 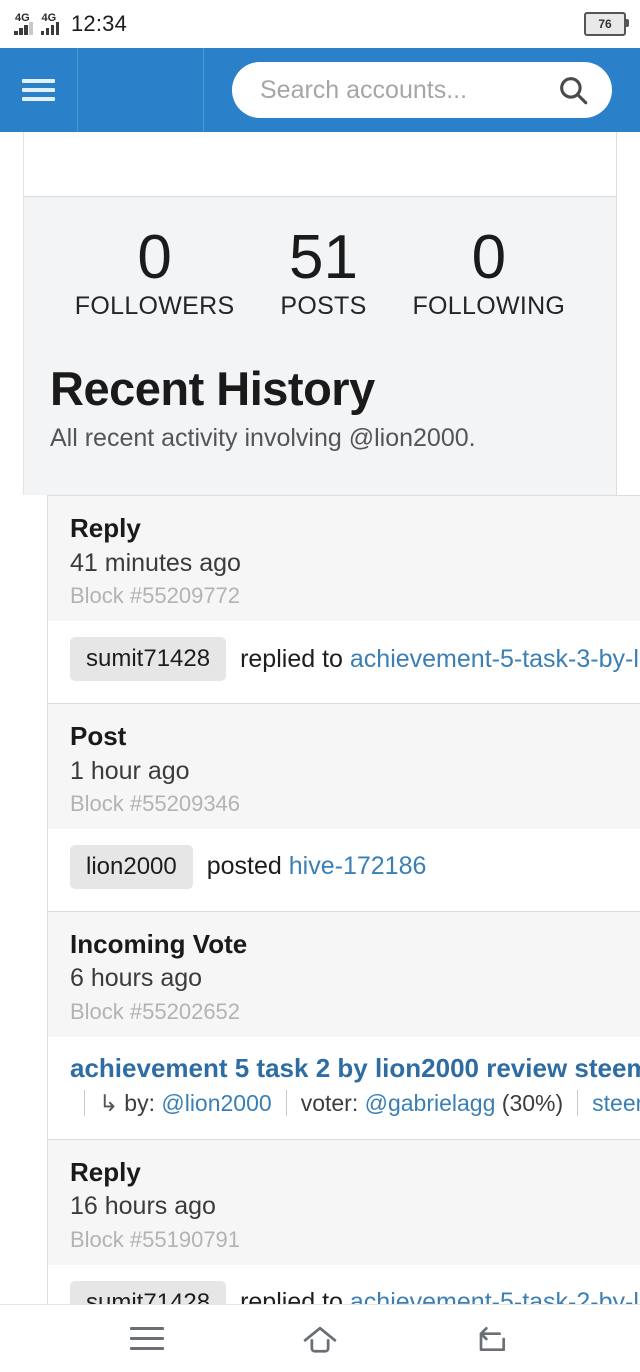 I want to click on profile-stats: 0 FOLLOWERS 51 POSTS 0 FOLLOWING, so click(x=320, y=273).